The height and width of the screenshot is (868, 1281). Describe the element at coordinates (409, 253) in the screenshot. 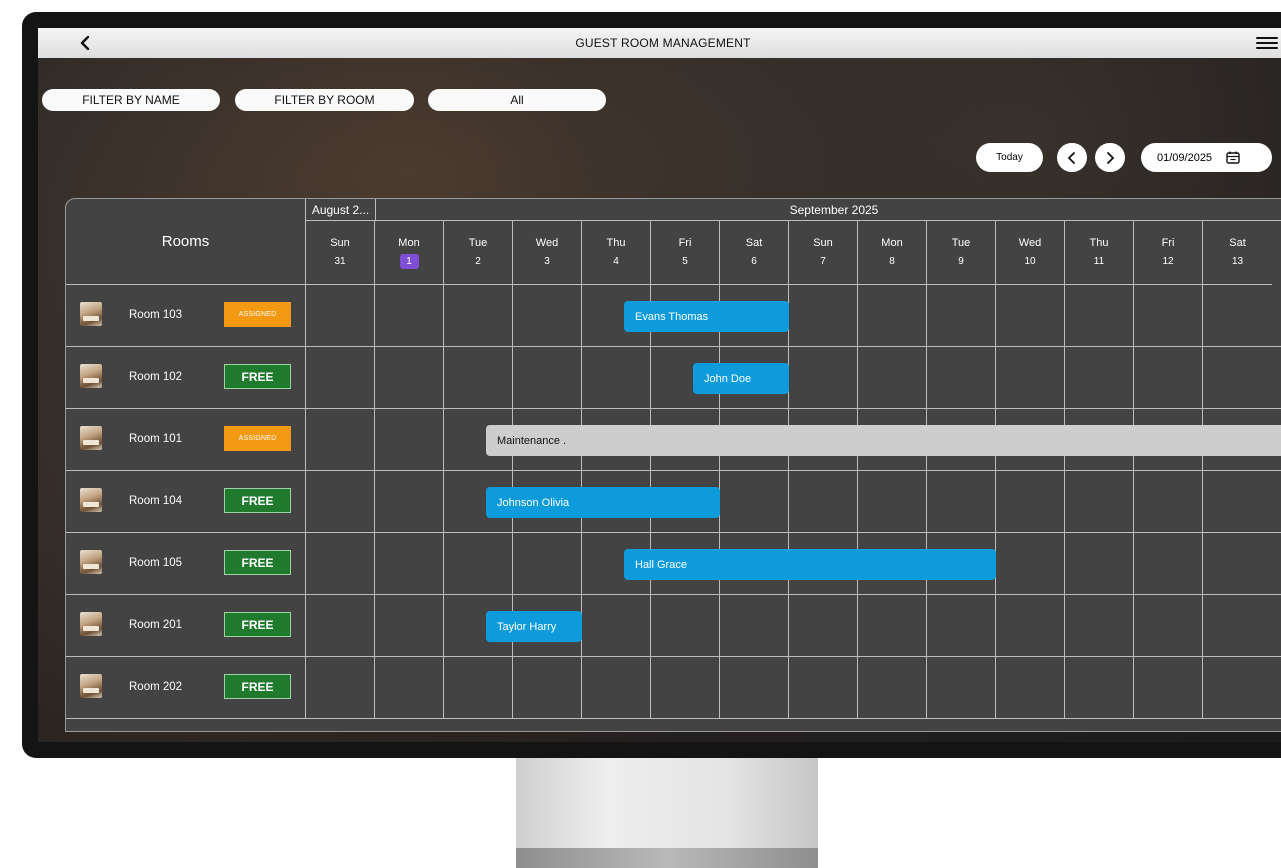

I see `day-header-1: Mon 1` at that location.